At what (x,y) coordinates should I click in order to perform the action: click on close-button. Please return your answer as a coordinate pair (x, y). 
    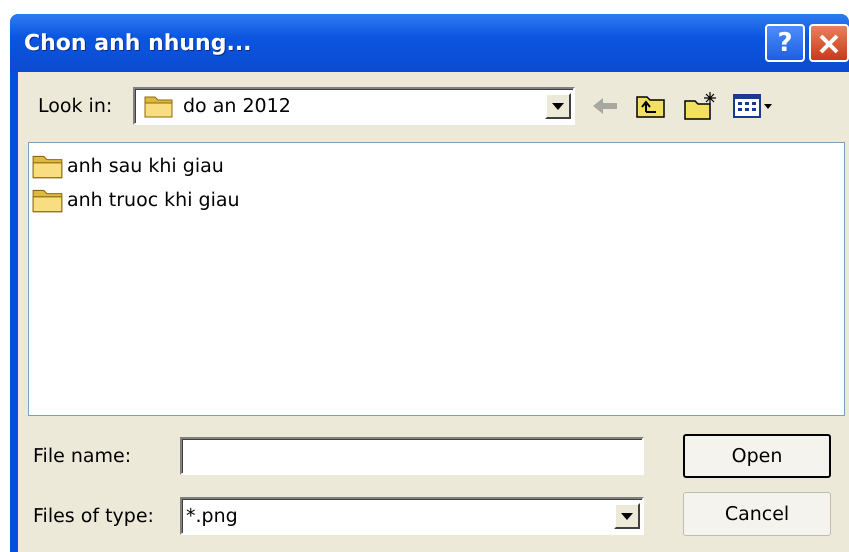
    Looking at the image, I should click on (829, 43).